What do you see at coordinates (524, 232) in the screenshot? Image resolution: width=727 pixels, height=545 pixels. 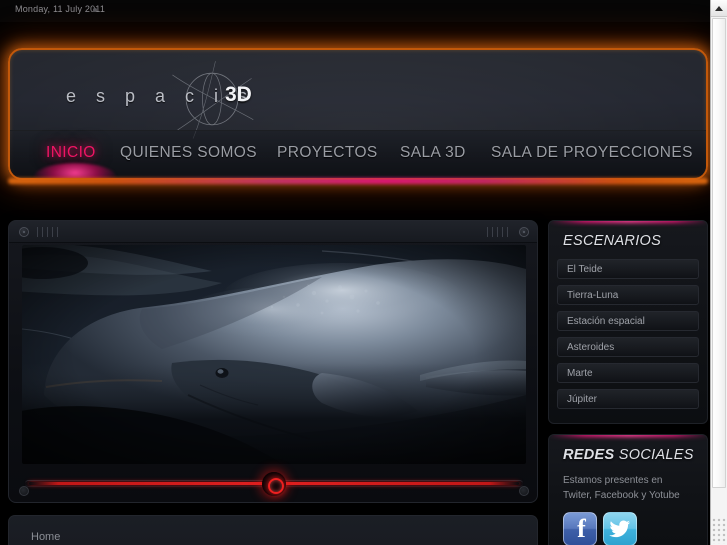 I see `player-power-right-icon` at bounding box center [524, 232].